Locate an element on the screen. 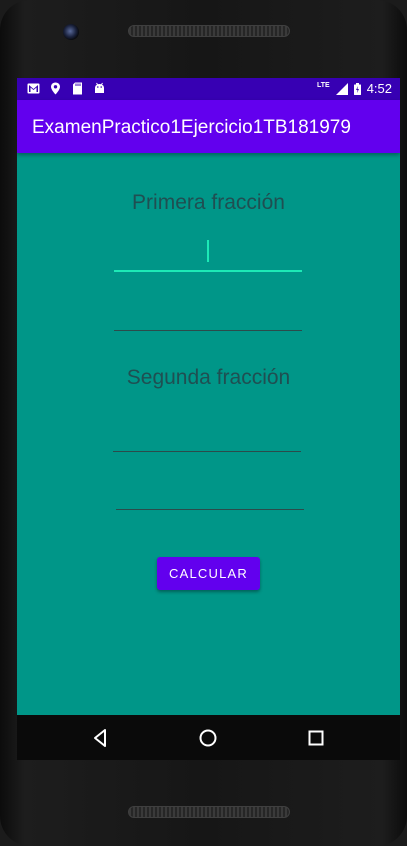 This screenshot has height=846, width=407. second-numerator-input is located at coordinates (207, 436).